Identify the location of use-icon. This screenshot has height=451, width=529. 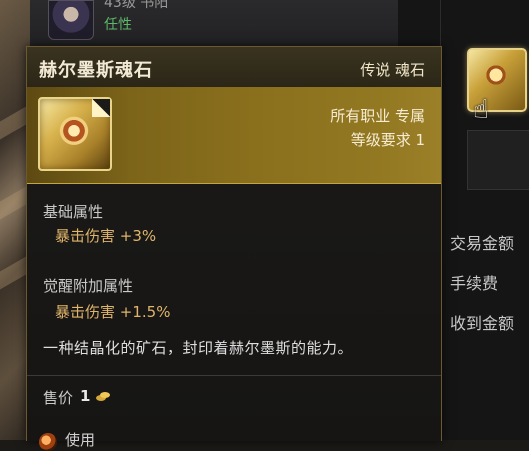
(48, 442).